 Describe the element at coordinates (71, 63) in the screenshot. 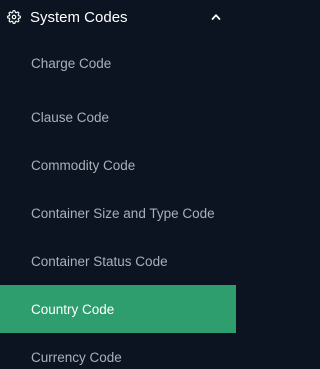

I see `menu-item-label: Charge Code` at that location.